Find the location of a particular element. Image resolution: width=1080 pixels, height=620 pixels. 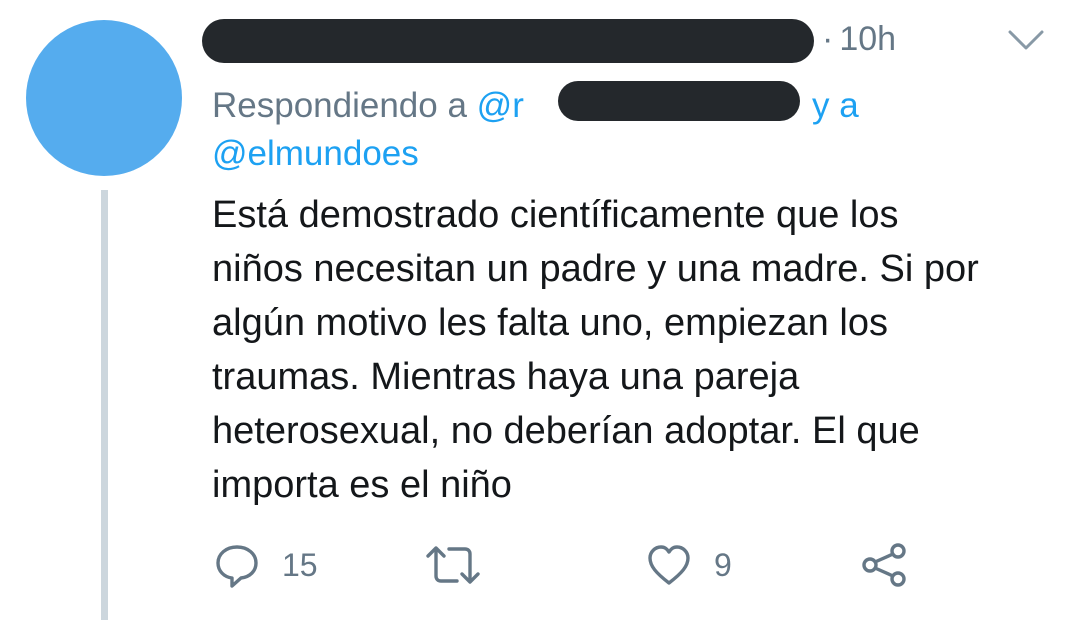

reply-mention-2: @elmundoes is located at coordinates (315, 154).